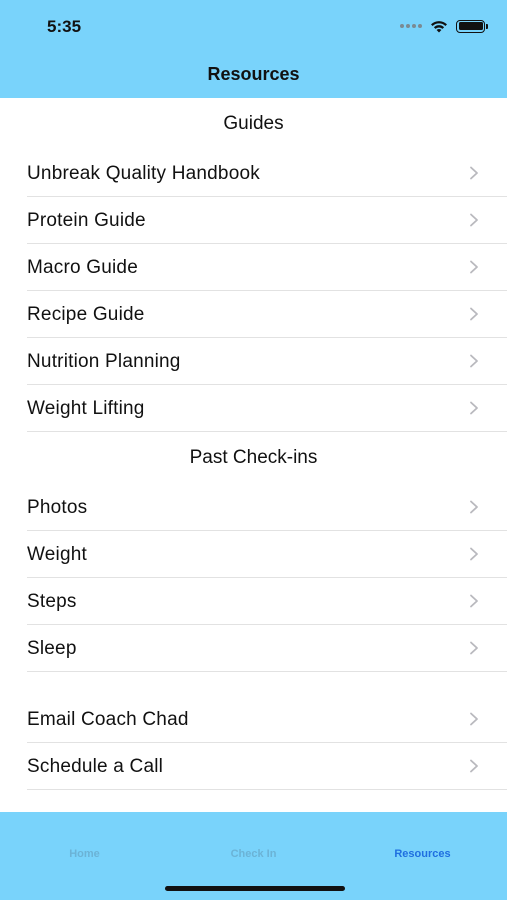 The height and width of the screenshot is (900, 507). I want to click on list-item-label: Weight, so click(57, 554).